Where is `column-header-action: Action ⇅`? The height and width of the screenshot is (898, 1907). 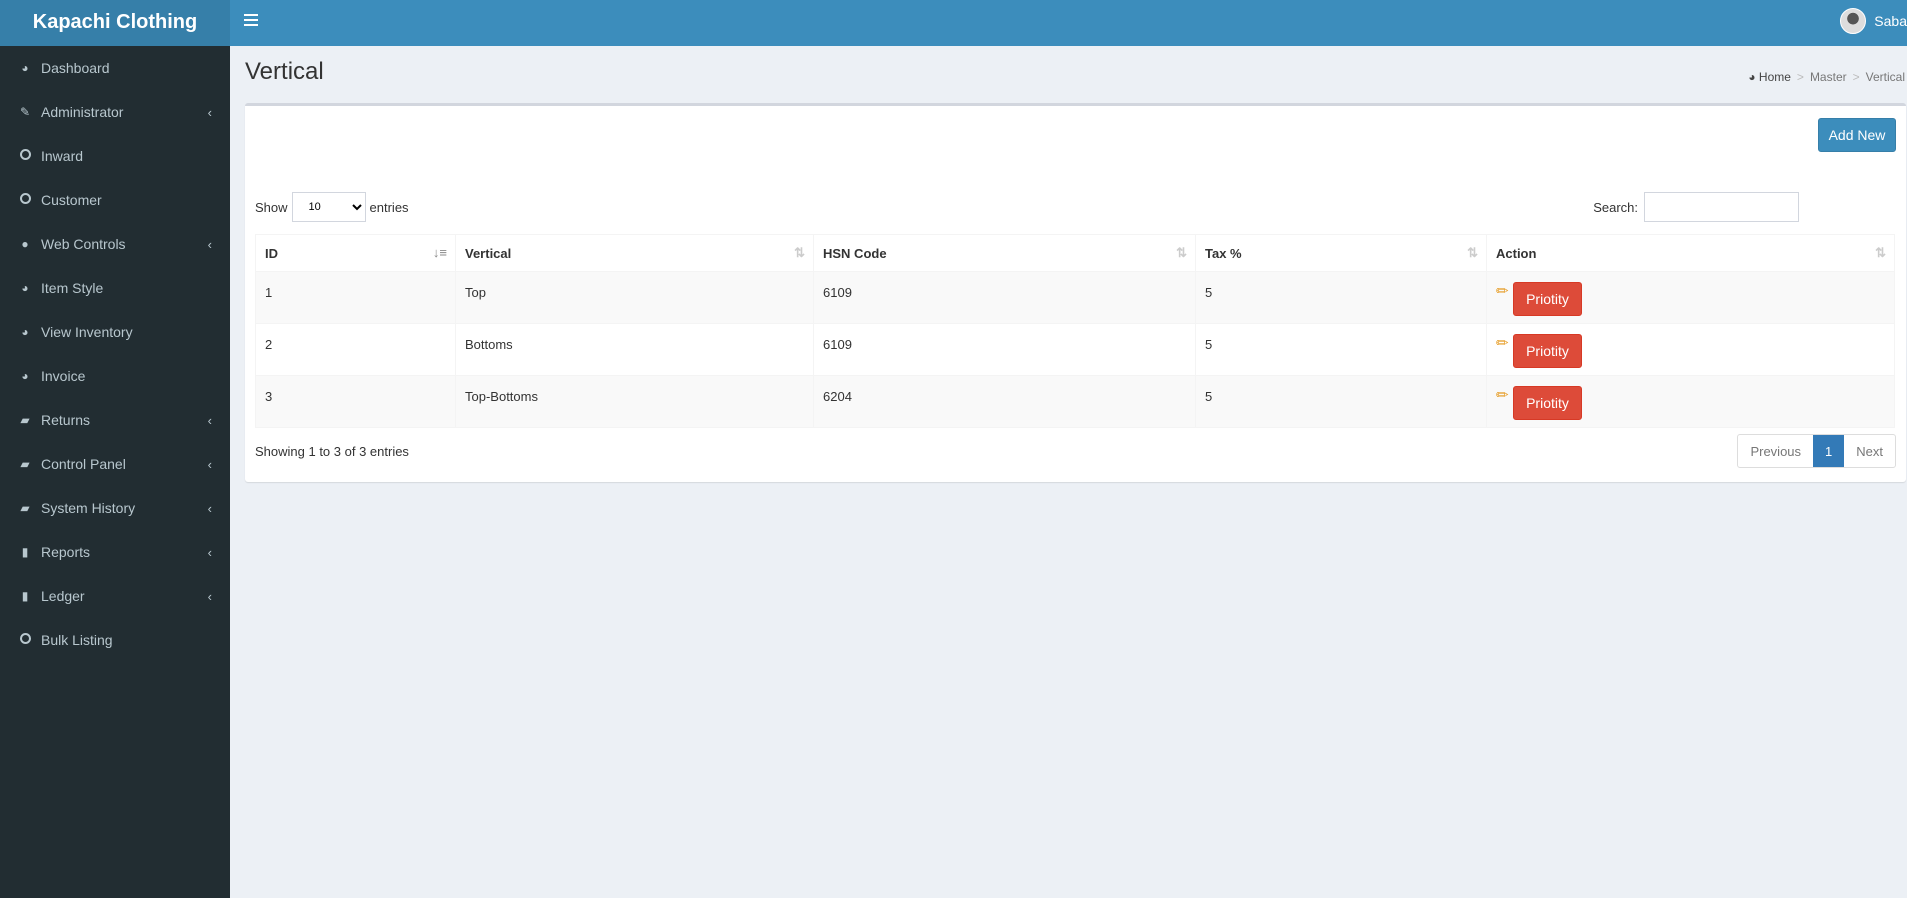 column-header-action: Action ⇅ is located at coordinates (1690, 253).